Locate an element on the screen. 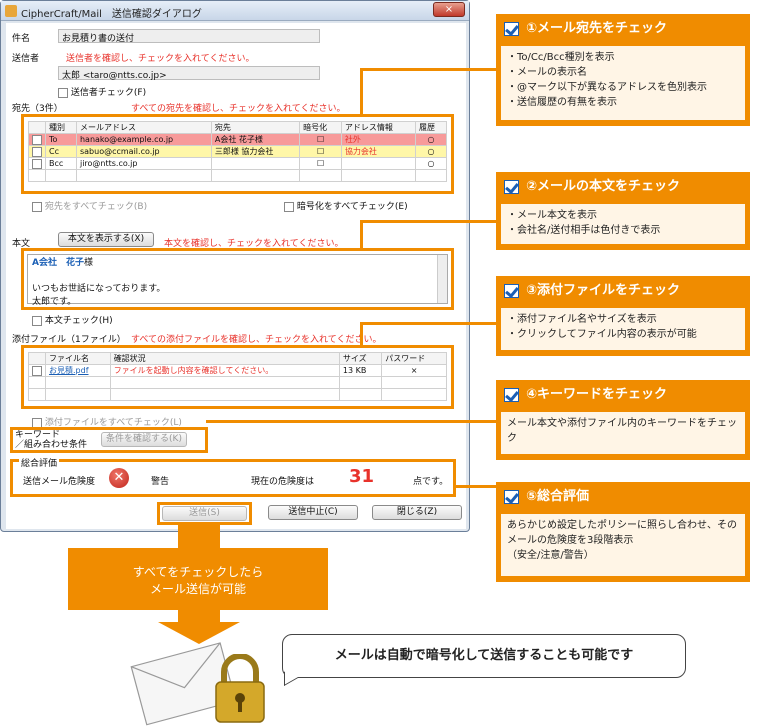 The height and width of the screenshot is (728, 759). table-row: To hanako@example.co.jp A会社 花子様 ☐ 社外 ○ is located at coordinates (237, 139).